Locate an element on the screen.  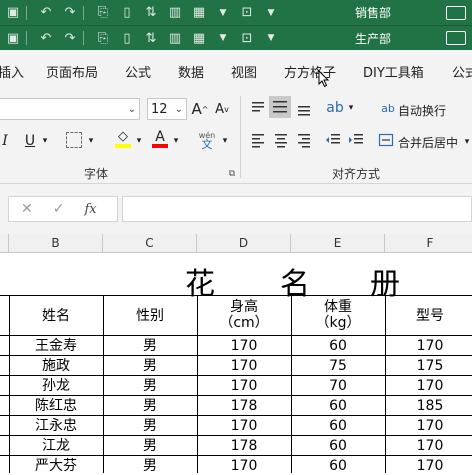
fill-color-button: ◇ is located at coordinates (123, 139).